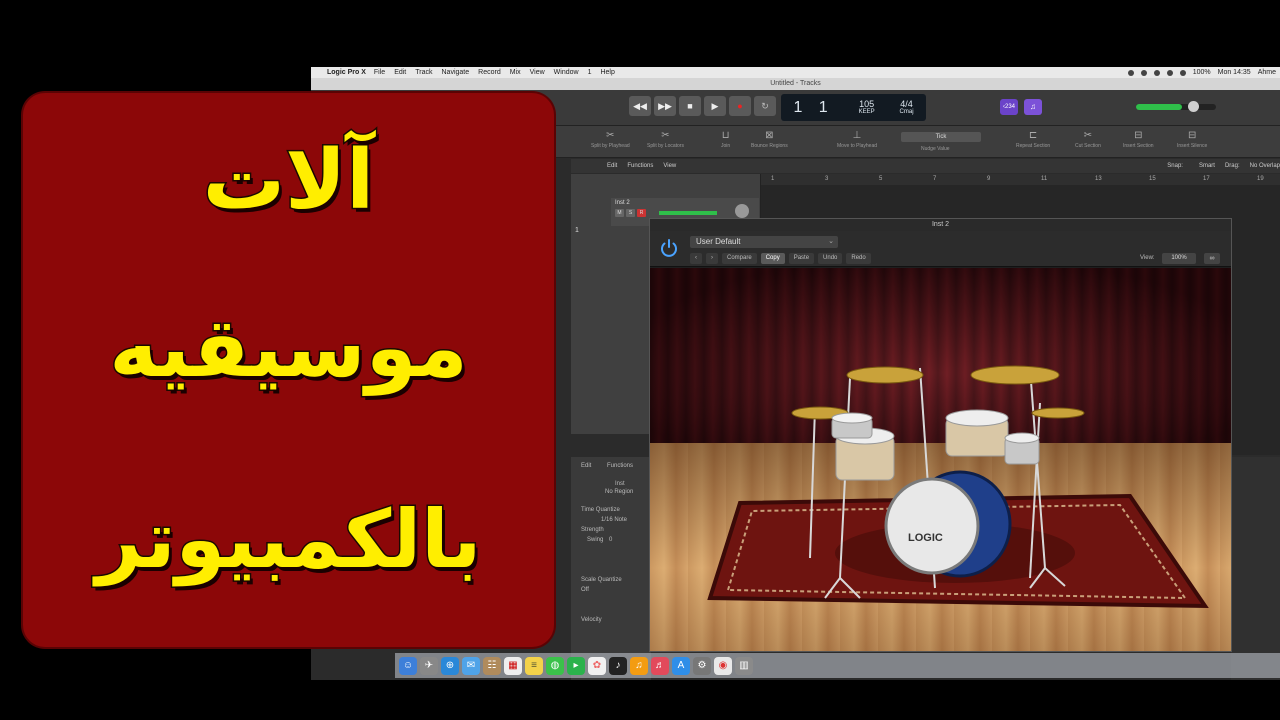 The image size is (1280, 720). Describe the element at coordinates (537, 72) in the screenshot. I see `menu-view: View` at that location.